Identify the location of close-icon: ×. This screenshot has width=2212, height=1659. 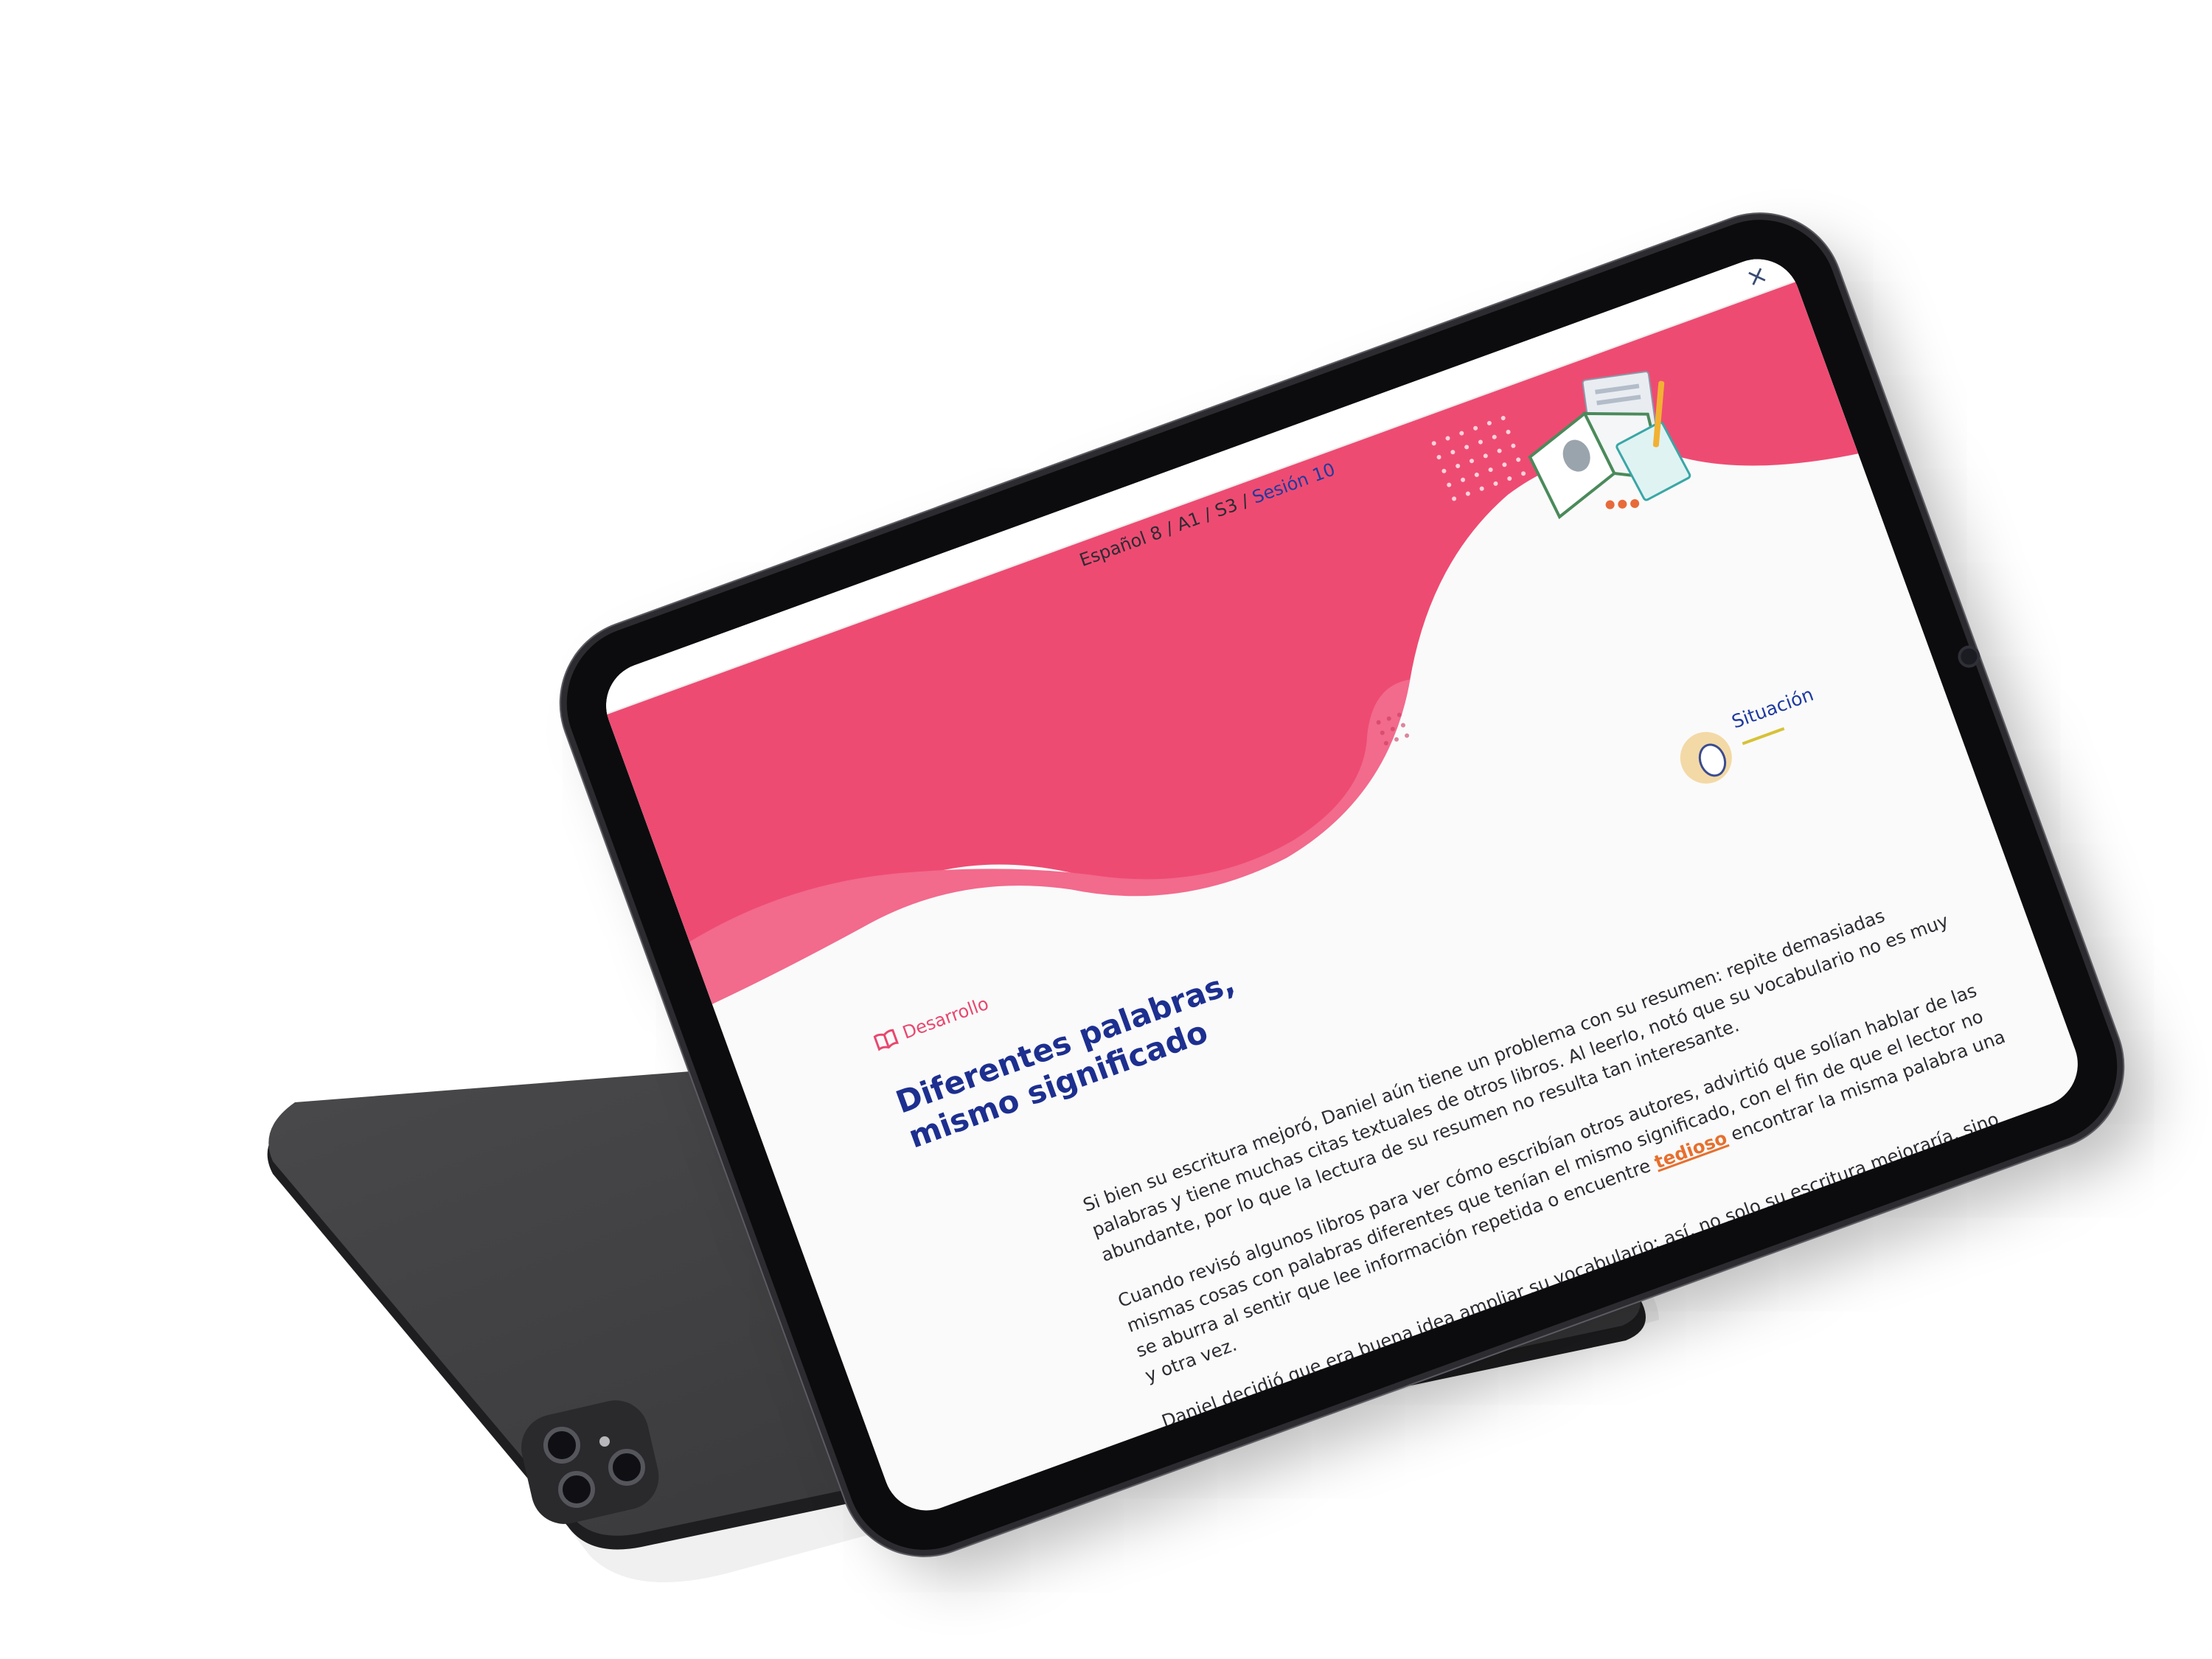
(1757, 276).